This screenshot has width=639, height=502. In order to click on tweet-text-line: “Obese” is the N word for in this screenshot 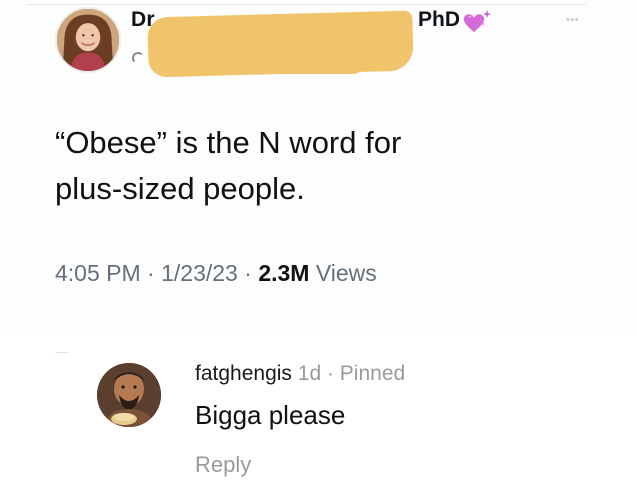, I will do `click(228, 142)`.